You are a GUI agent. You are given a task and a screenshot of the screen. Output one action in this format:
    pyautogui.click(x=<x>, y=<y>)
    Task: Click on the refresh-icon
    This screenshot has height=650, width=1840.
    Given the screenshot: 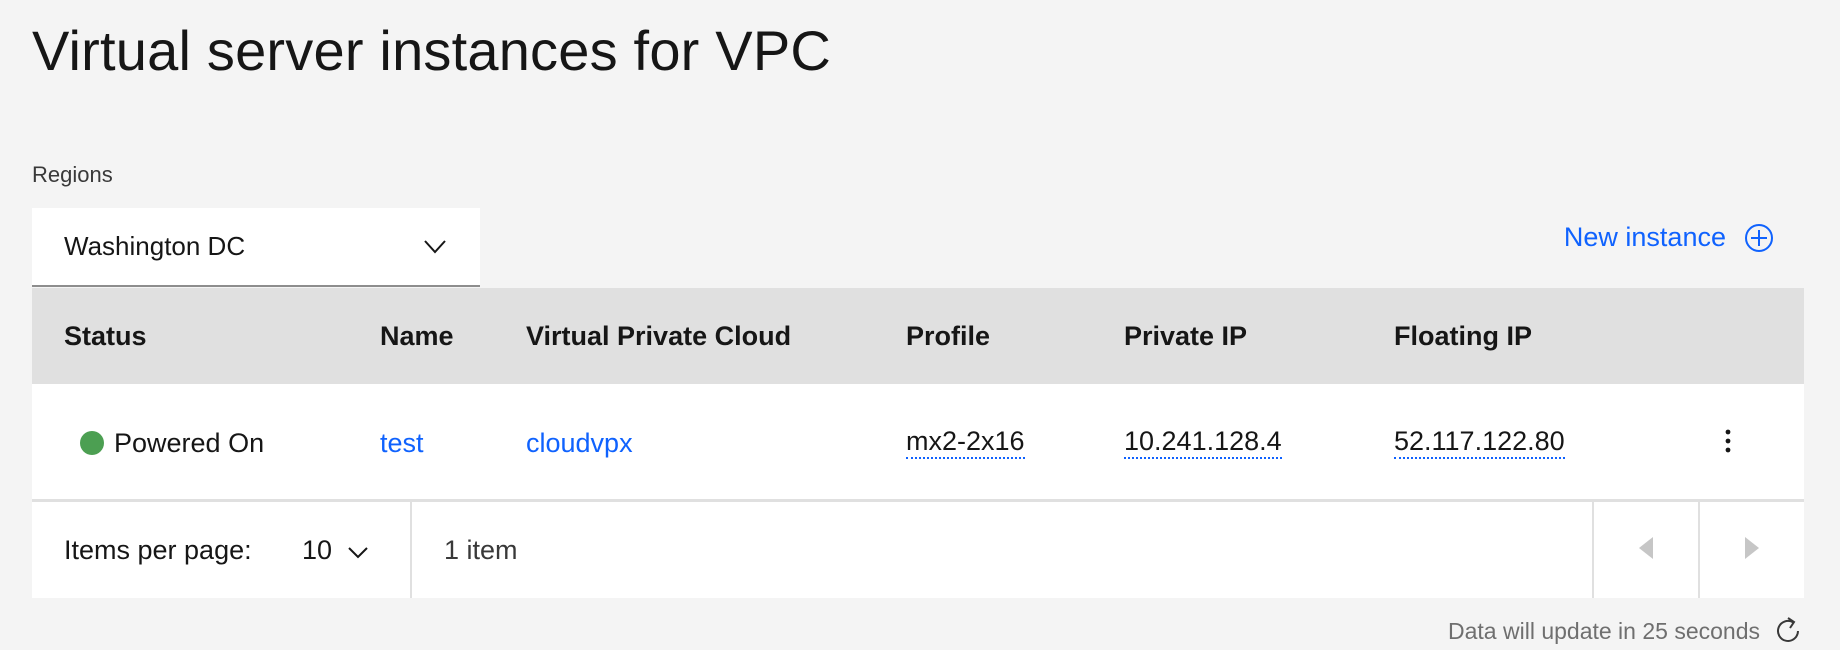 What is the action you would take?
    pyautogui.click(x=1789, y=631)
    